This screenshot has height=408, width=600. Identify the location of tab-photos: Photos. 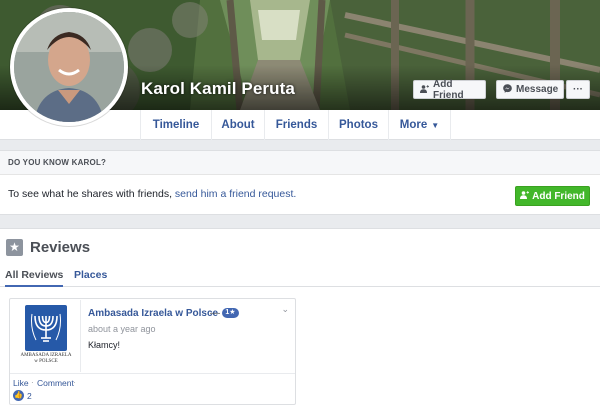
(358, 125).